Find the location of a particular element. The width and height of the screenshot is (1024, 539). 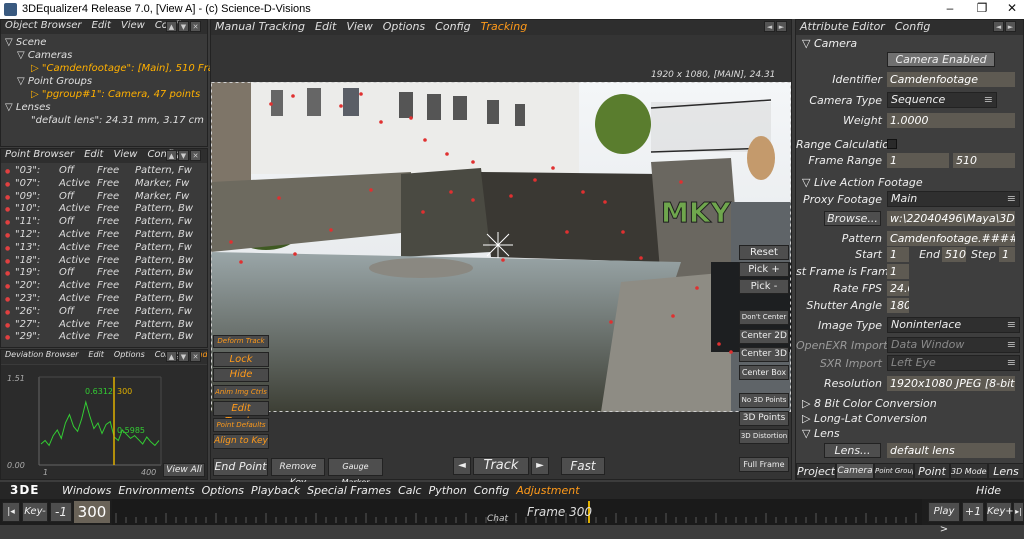

tree-scene: ▽ Scene is located at coordinates (106, 42).